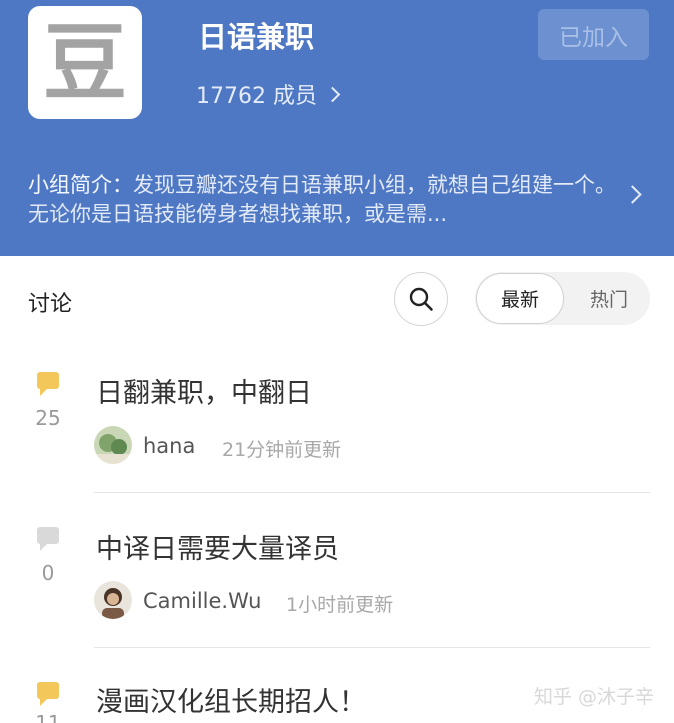  Describe the element at coordinates (593, 34) in the screenshot. I see `joined-button: 已加入` at that location.